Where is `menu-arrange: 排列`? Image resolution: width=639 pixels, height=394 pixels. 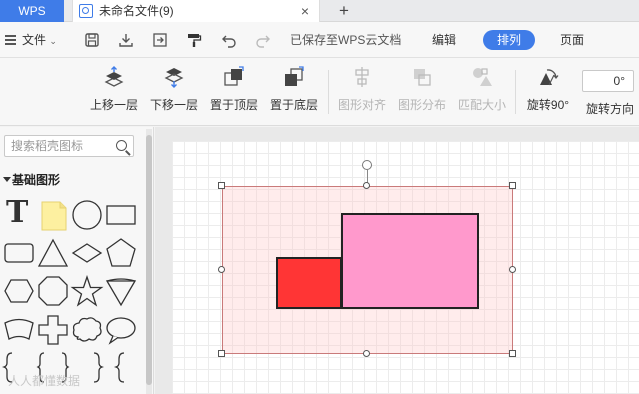 menu-arrange: 排列 is located at coordinates (509, 40).